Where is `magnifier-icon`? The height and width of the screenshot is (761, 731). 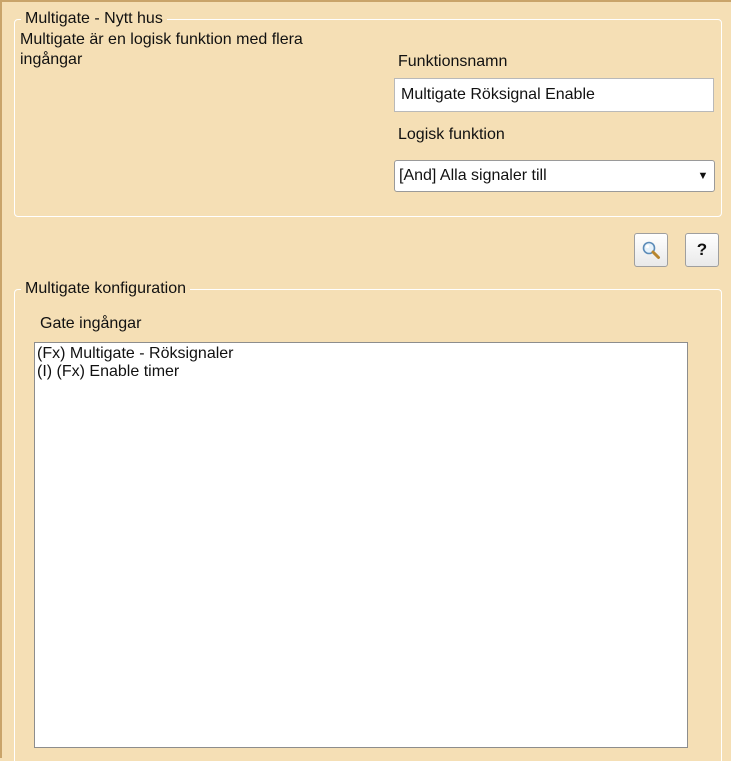
magnifier-icon is located at coordinates (651, 250).